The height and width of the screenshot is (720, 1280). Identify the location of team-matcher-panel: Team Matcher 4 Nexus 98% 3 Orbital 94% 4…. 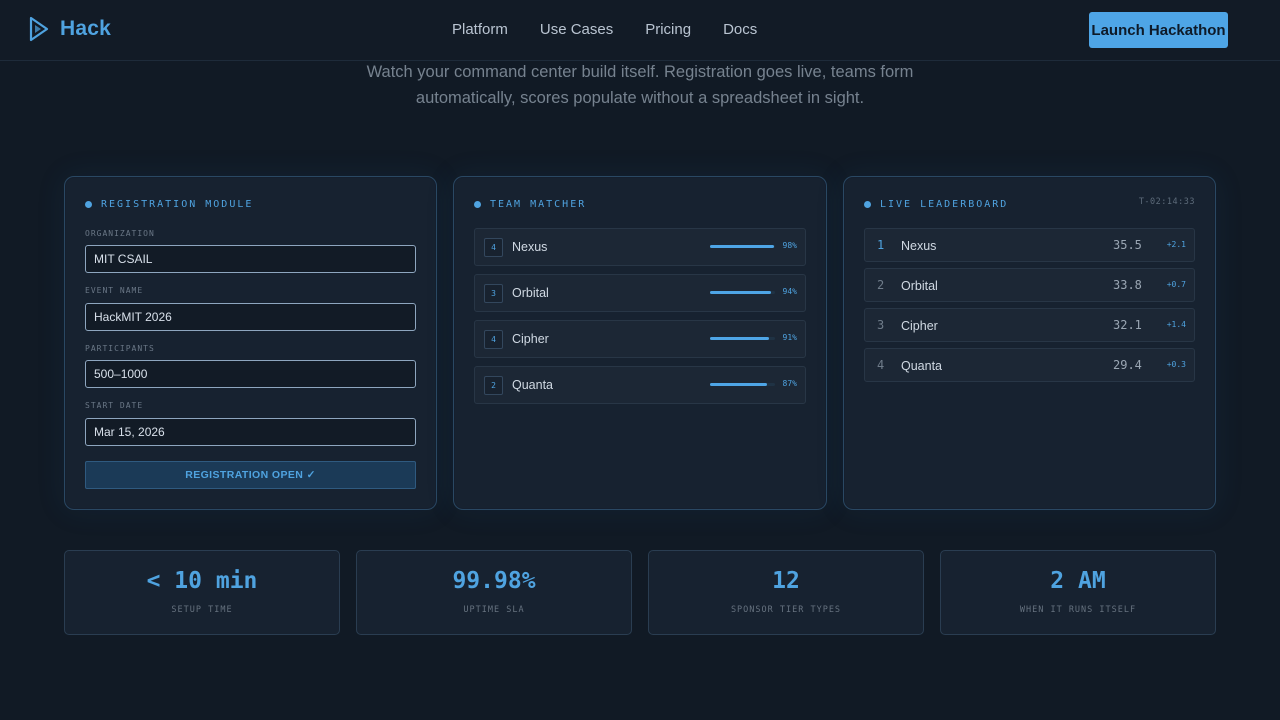
(640, 343).